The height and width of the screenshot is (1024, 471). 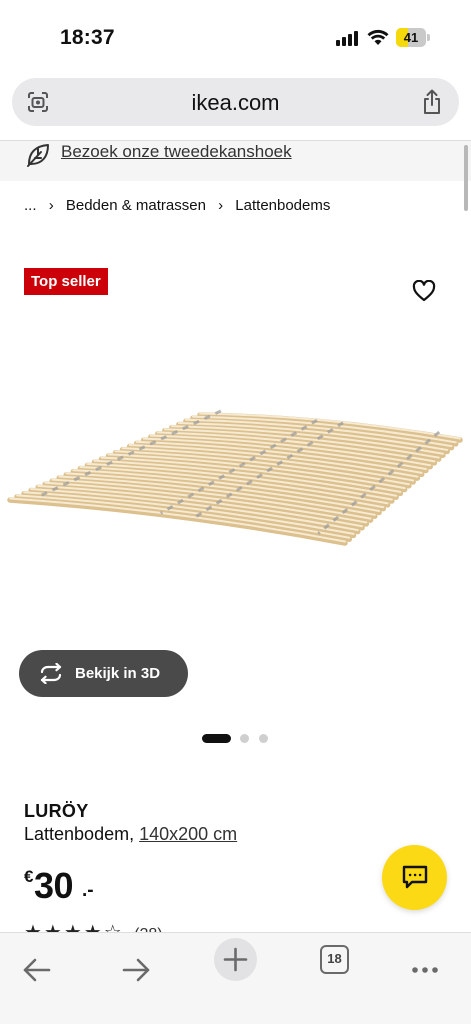 What do you see at coordinates (136, 205) in the screenshot?
I see `breadcrumb-beds-mattresses: Bedden & matrassen` at bounding box center [136, 205].